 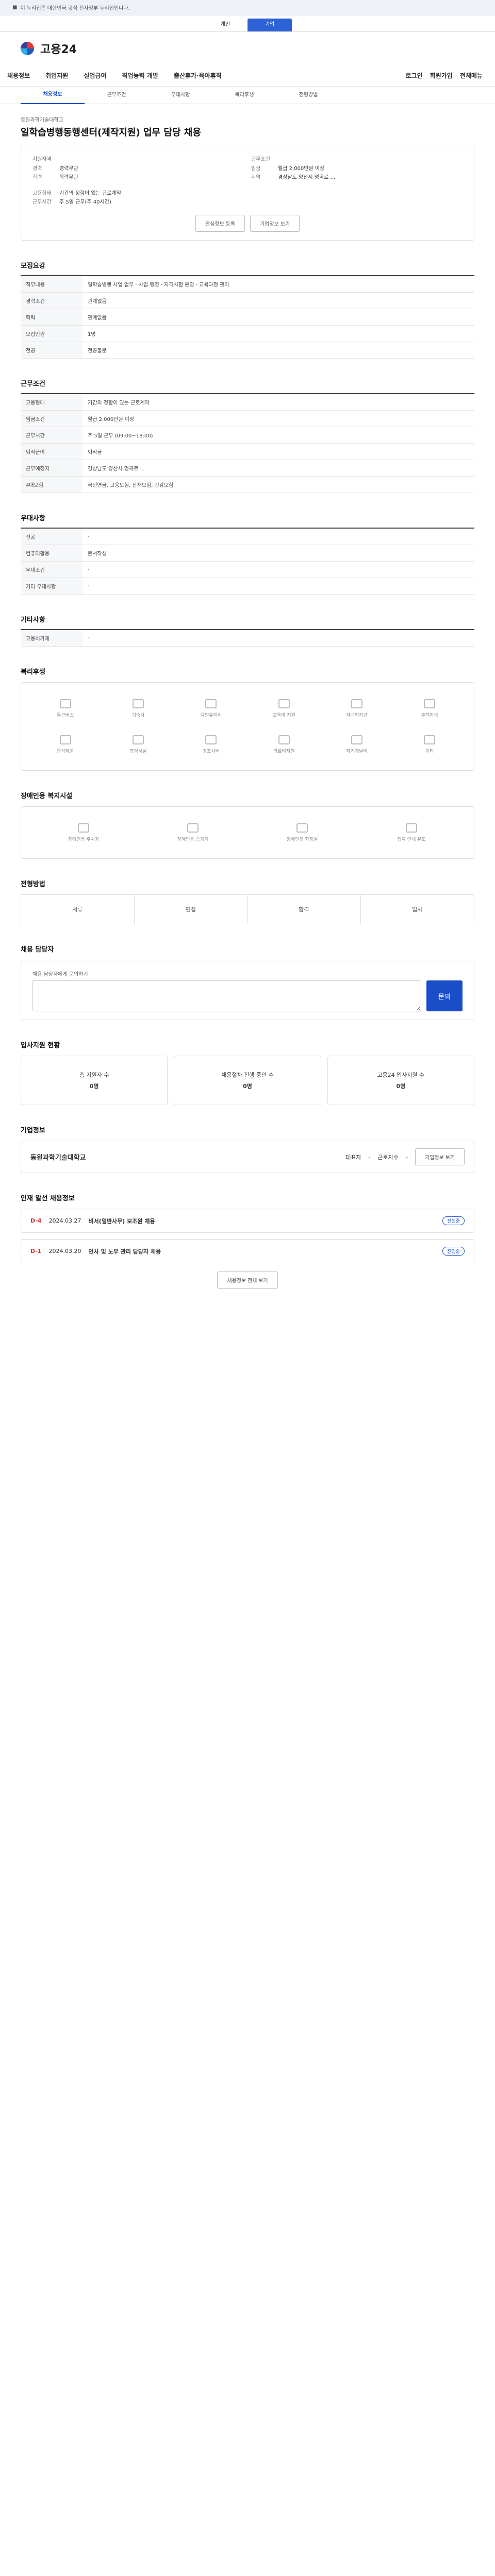 I want to click on page-title: 일학습병행동행센터(제작지원) 업무 담당 채용, so click(x=111, y=132).